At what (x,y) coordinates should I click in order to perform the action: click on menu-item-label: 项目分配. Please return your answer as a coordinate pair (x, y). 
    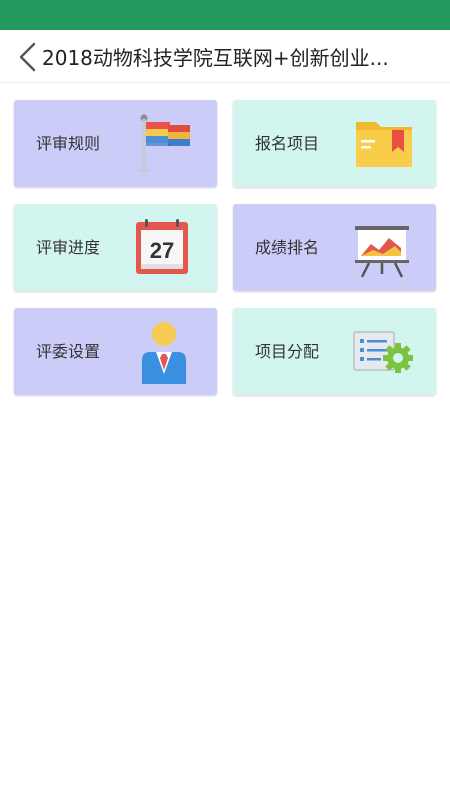
    Looking at the image, I should click on (287, 351).